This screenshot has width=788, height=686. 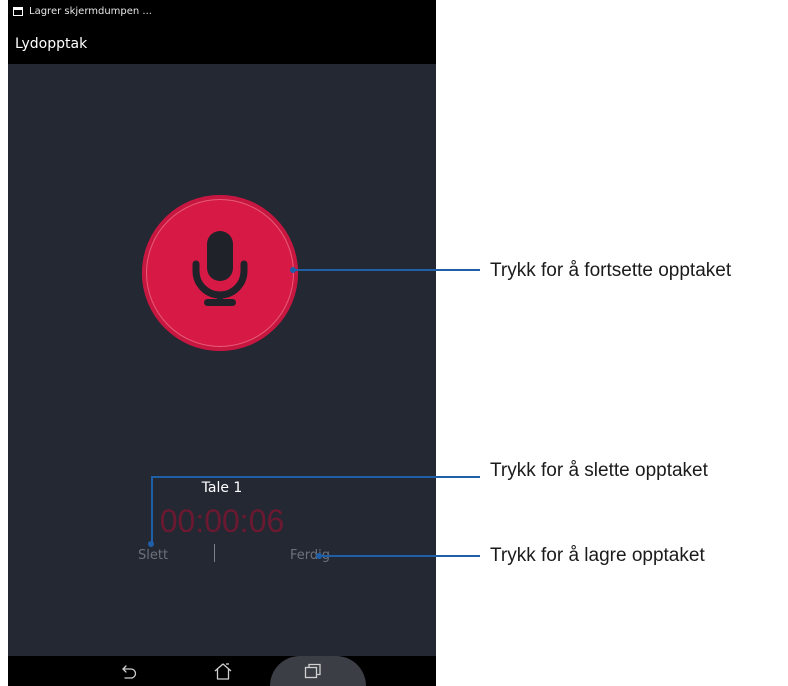 What do you see at coordinates (313, 673) in the screenshot?
I see `recents-icon` at bounding box center [313, 673].